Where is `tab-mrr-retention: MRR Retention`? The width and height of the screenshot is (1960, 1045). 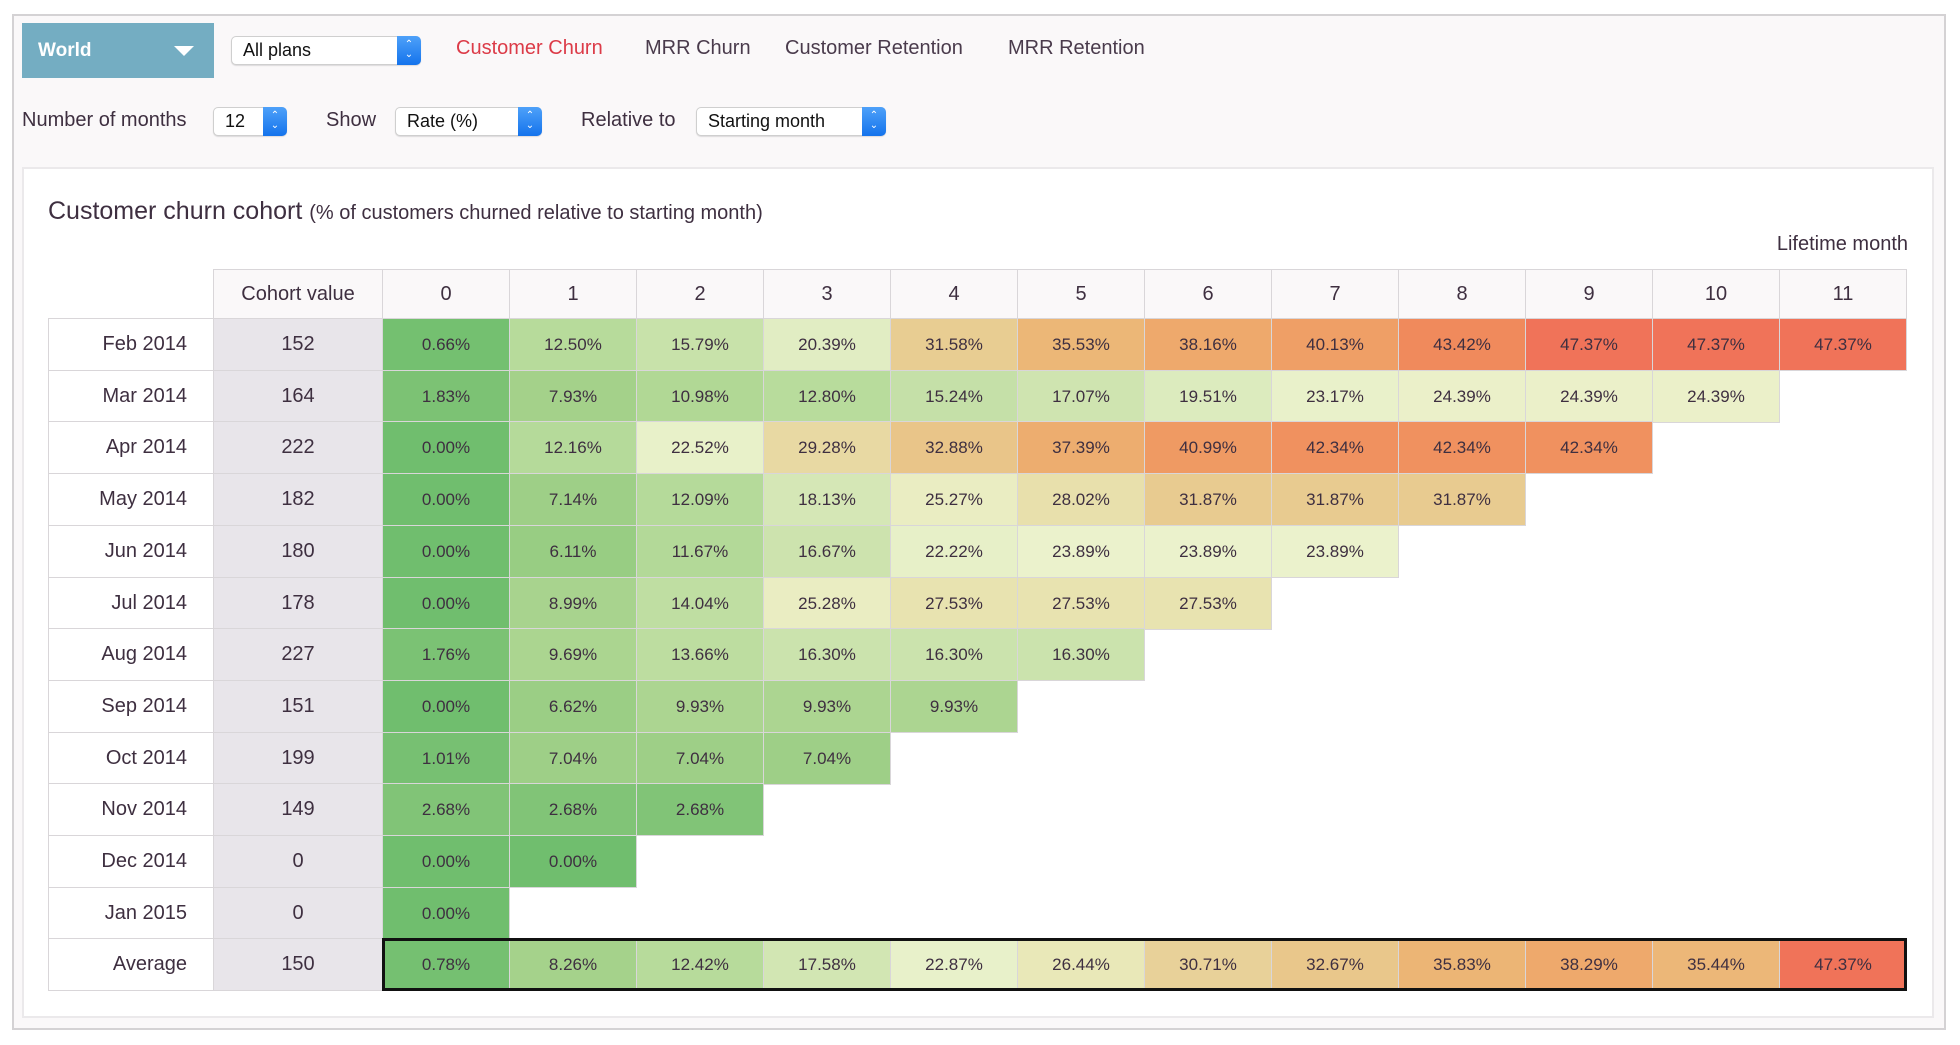
tab-mrr-retention: MRR Retention is located at coordinates (1076, 48).